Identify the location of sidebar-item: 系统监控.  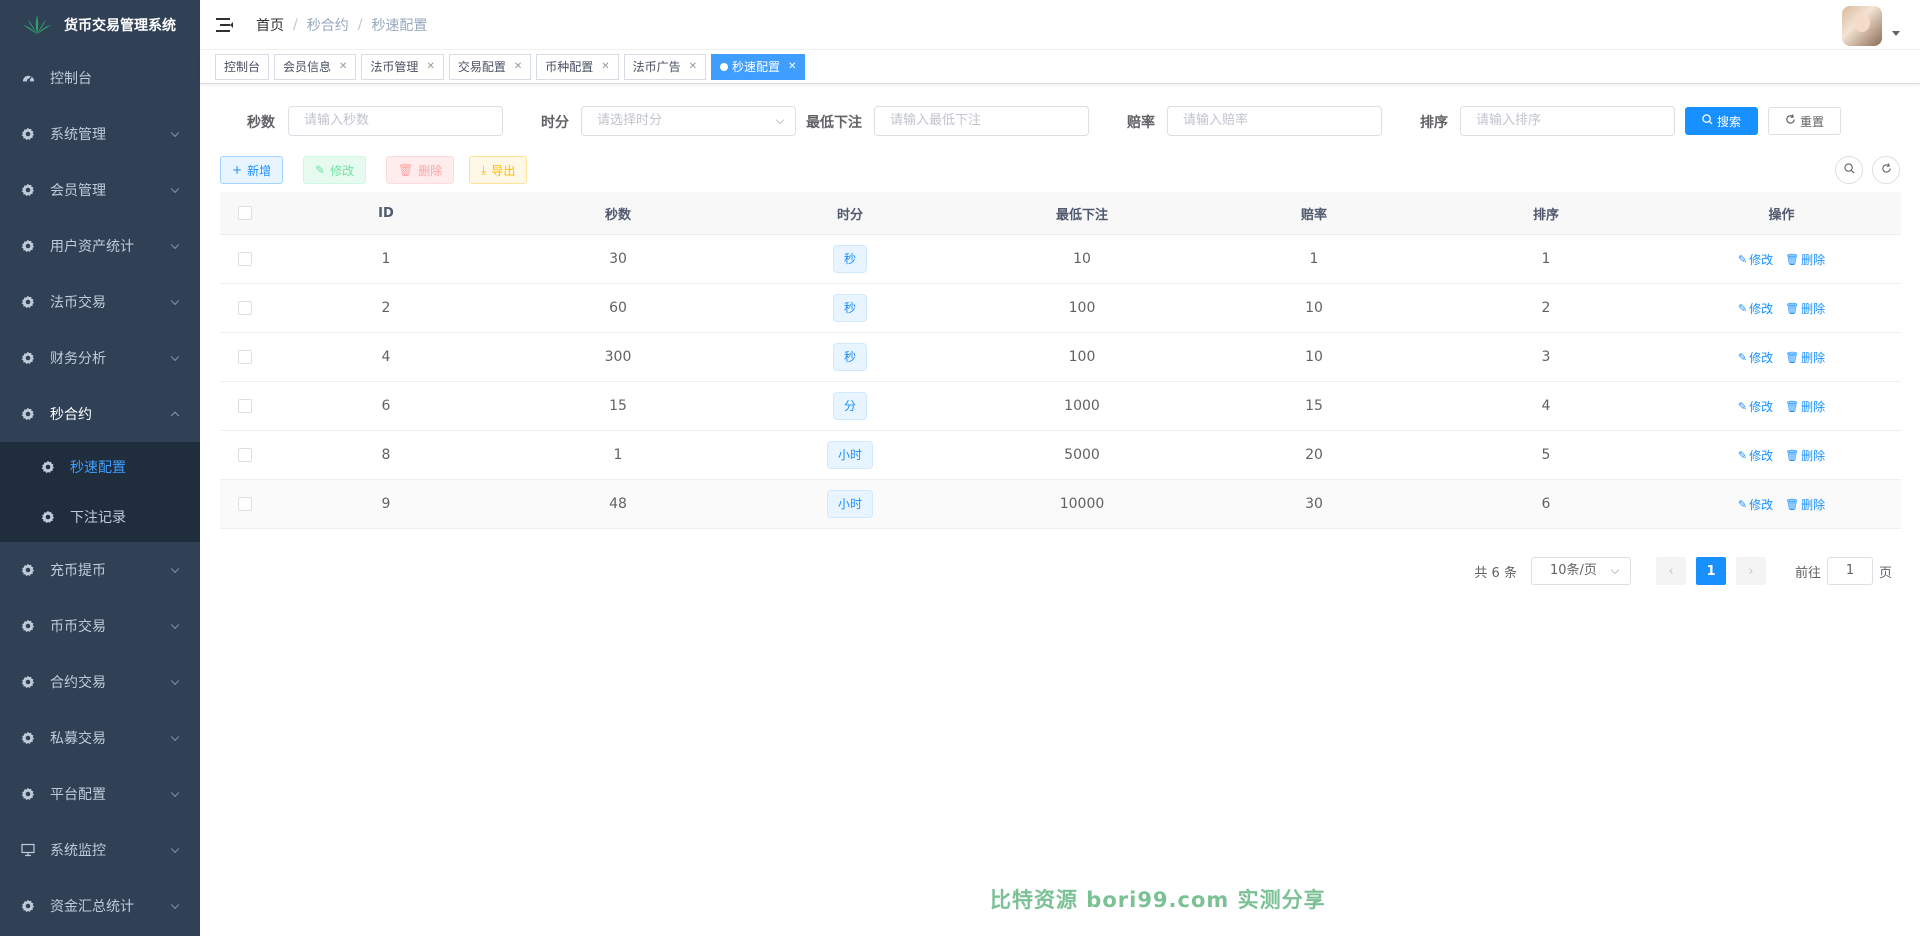
(100, 850).